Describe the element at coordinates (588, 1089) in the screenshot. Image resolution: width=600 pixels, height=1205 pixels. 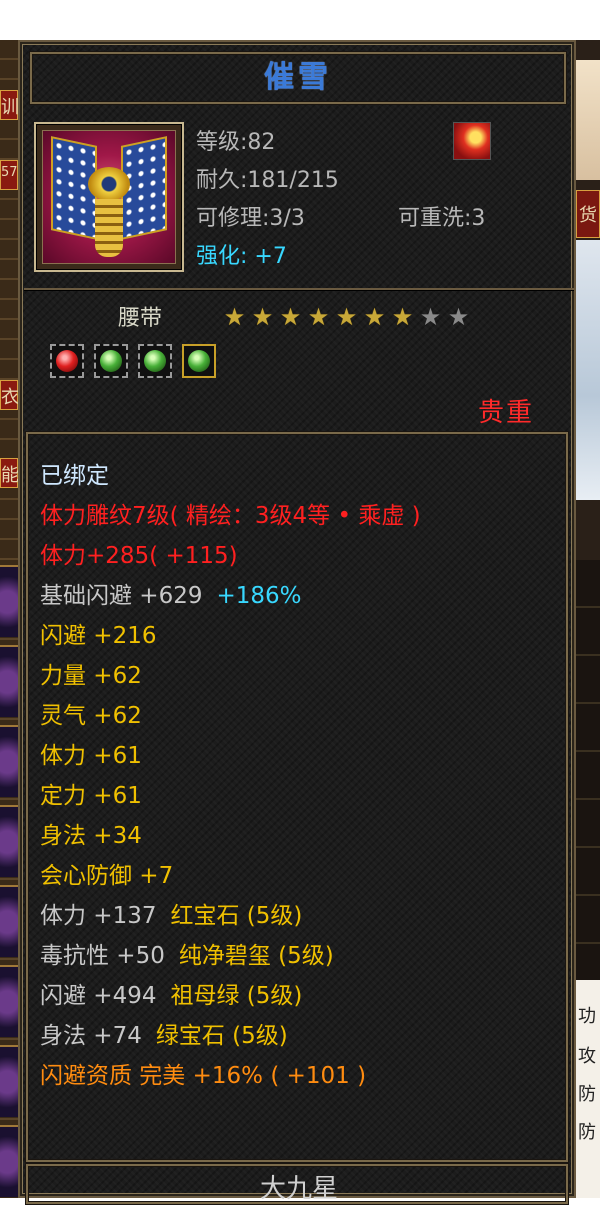
I see `stats-panel: 功 攻 防 防` at that location.